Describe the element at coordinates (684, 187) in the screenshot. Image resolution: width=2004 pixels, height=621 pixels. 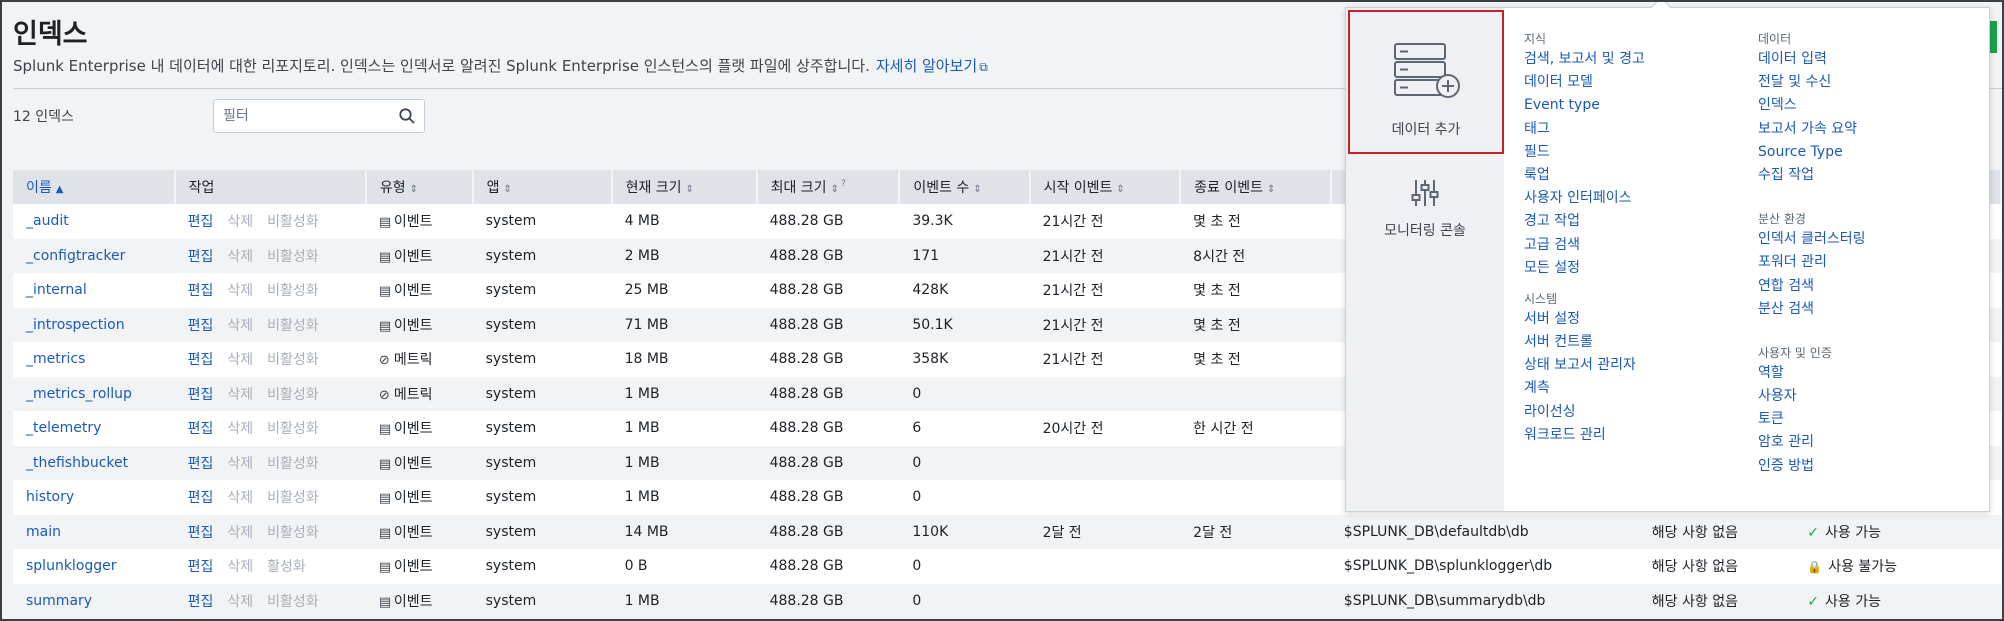
I see `column-header-current-size: 현재 크기 ⇕` at that location.